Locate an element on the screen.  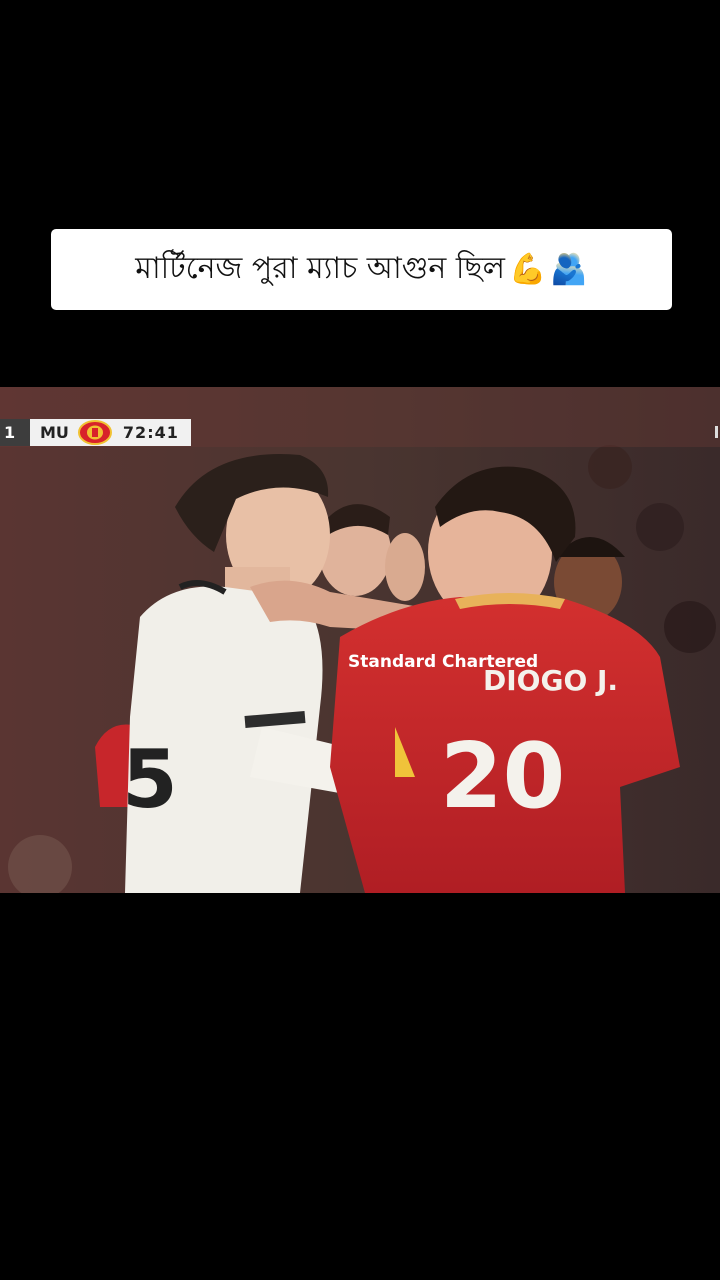
video-caption: মার্টিনেজ পুরা ম্যাচ আগুন ছিল 💪 🫂 is located at coordinates (361, 269).